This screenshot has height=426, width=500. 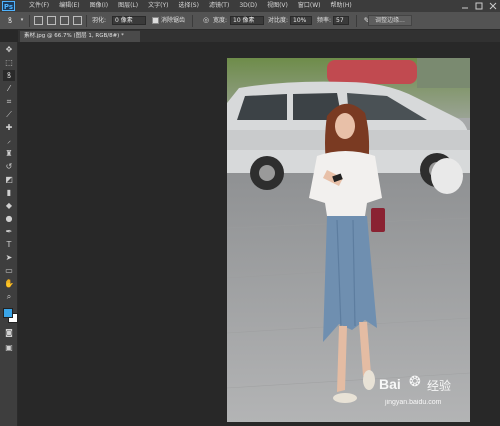 I want to click on frequency-label: 频率:, so click(x=324, y=20).